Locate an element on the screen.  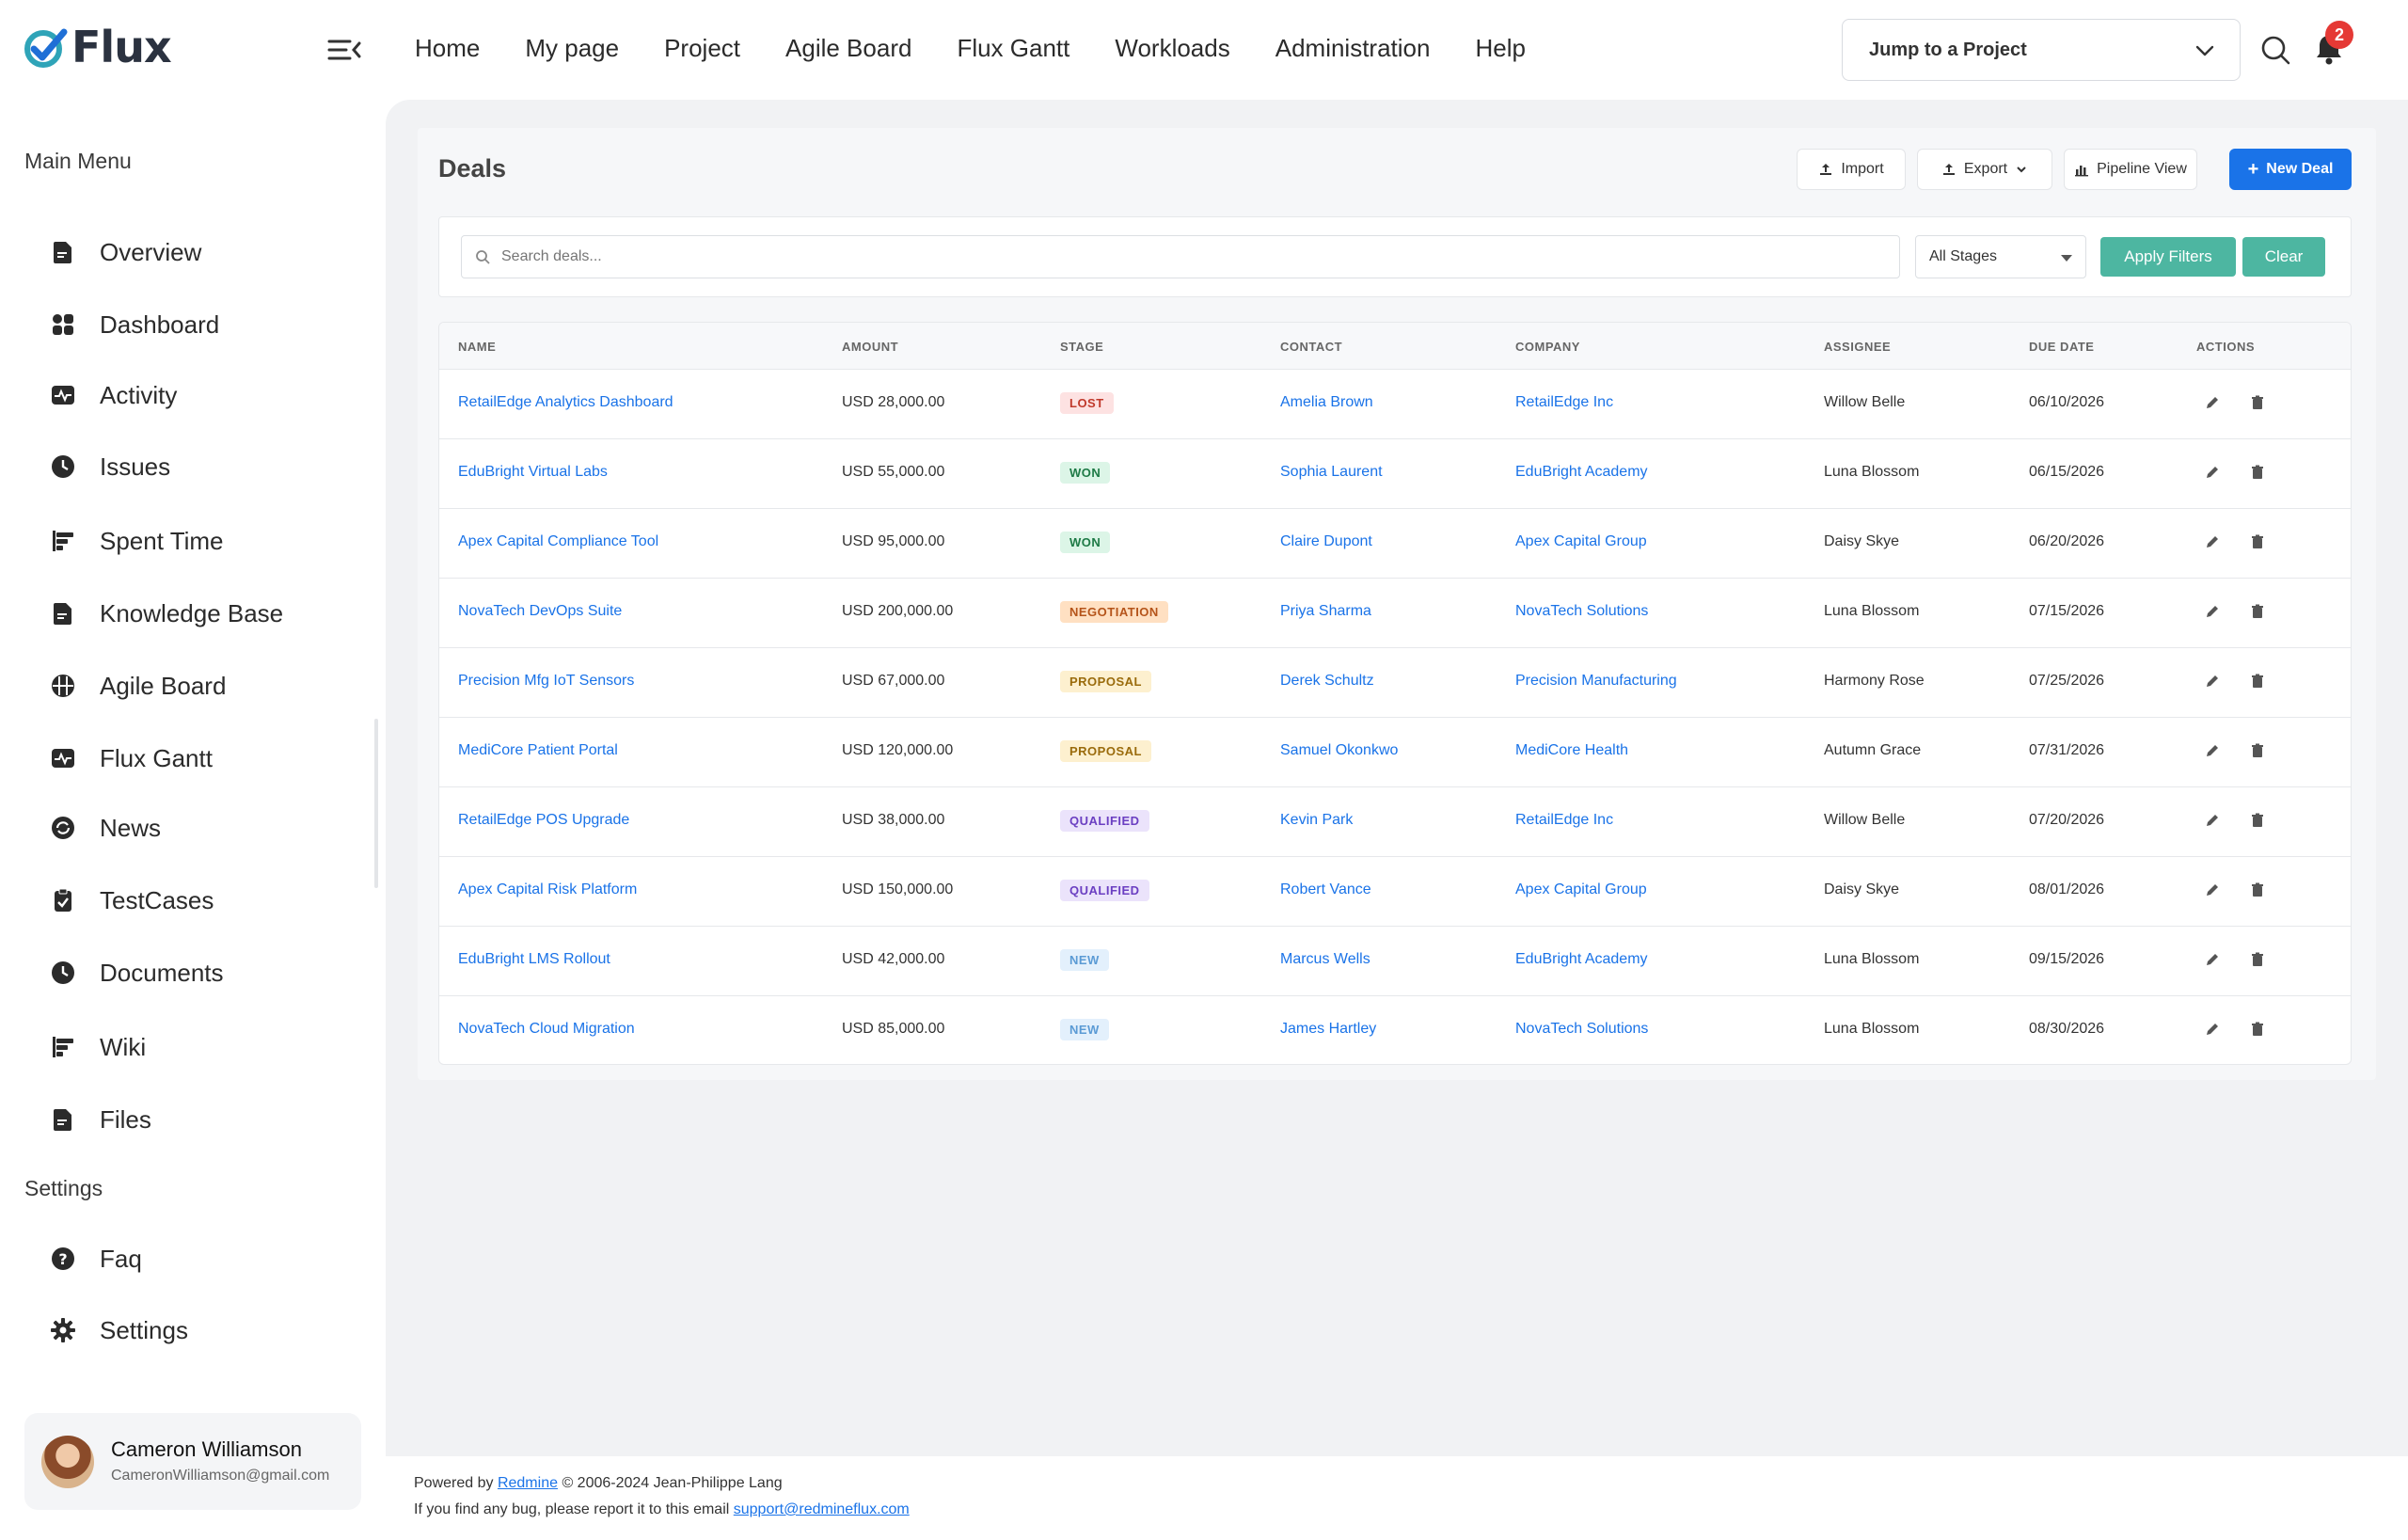
sidebar-scrollbar is located at coordinates (376, 803).